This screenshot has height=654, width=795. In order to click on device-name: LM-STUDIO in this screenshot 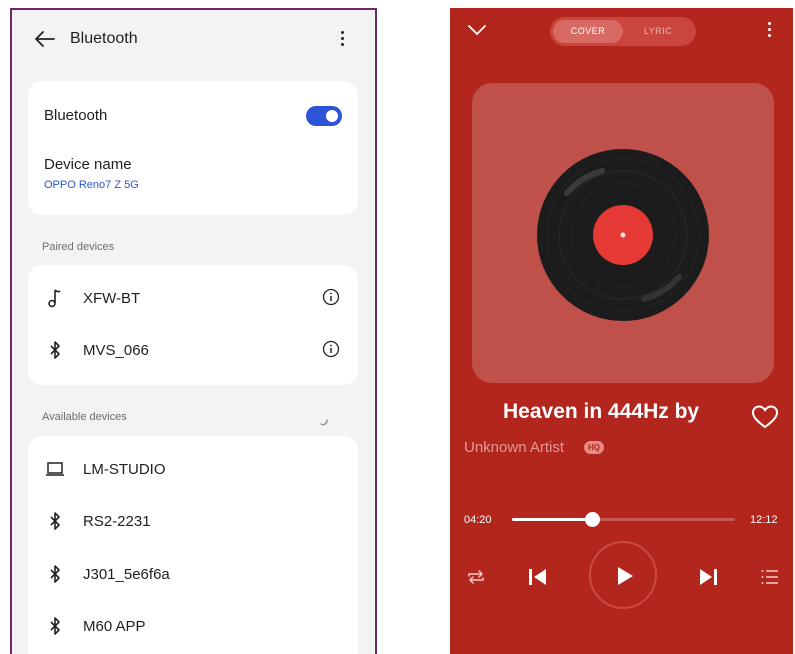, I will do `click(124, 469)`.